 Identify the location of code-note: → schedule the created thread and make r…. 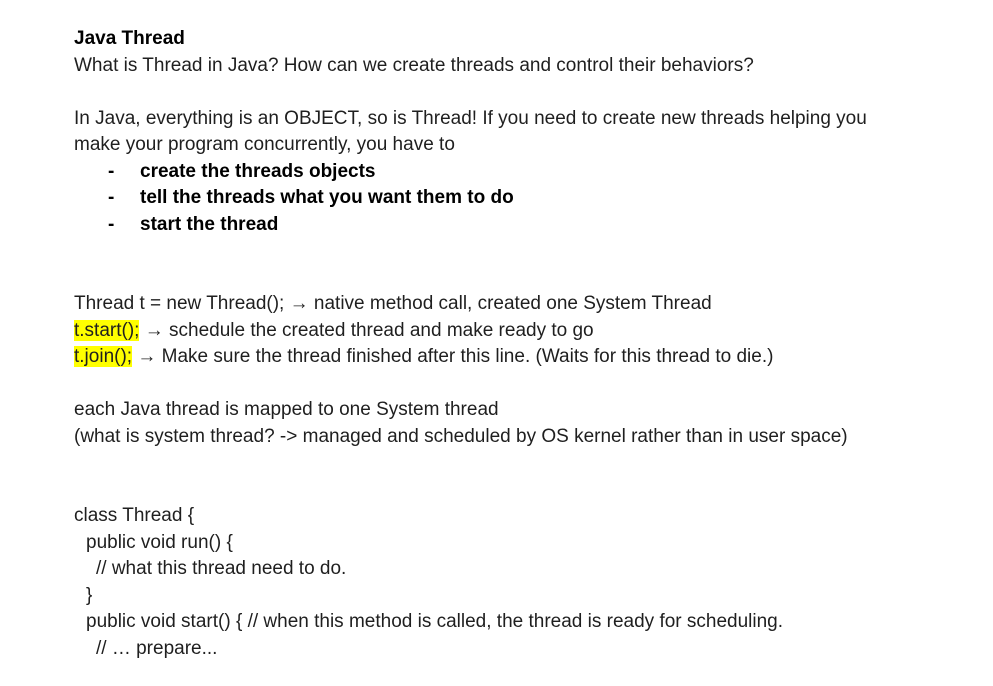
(366, 330).